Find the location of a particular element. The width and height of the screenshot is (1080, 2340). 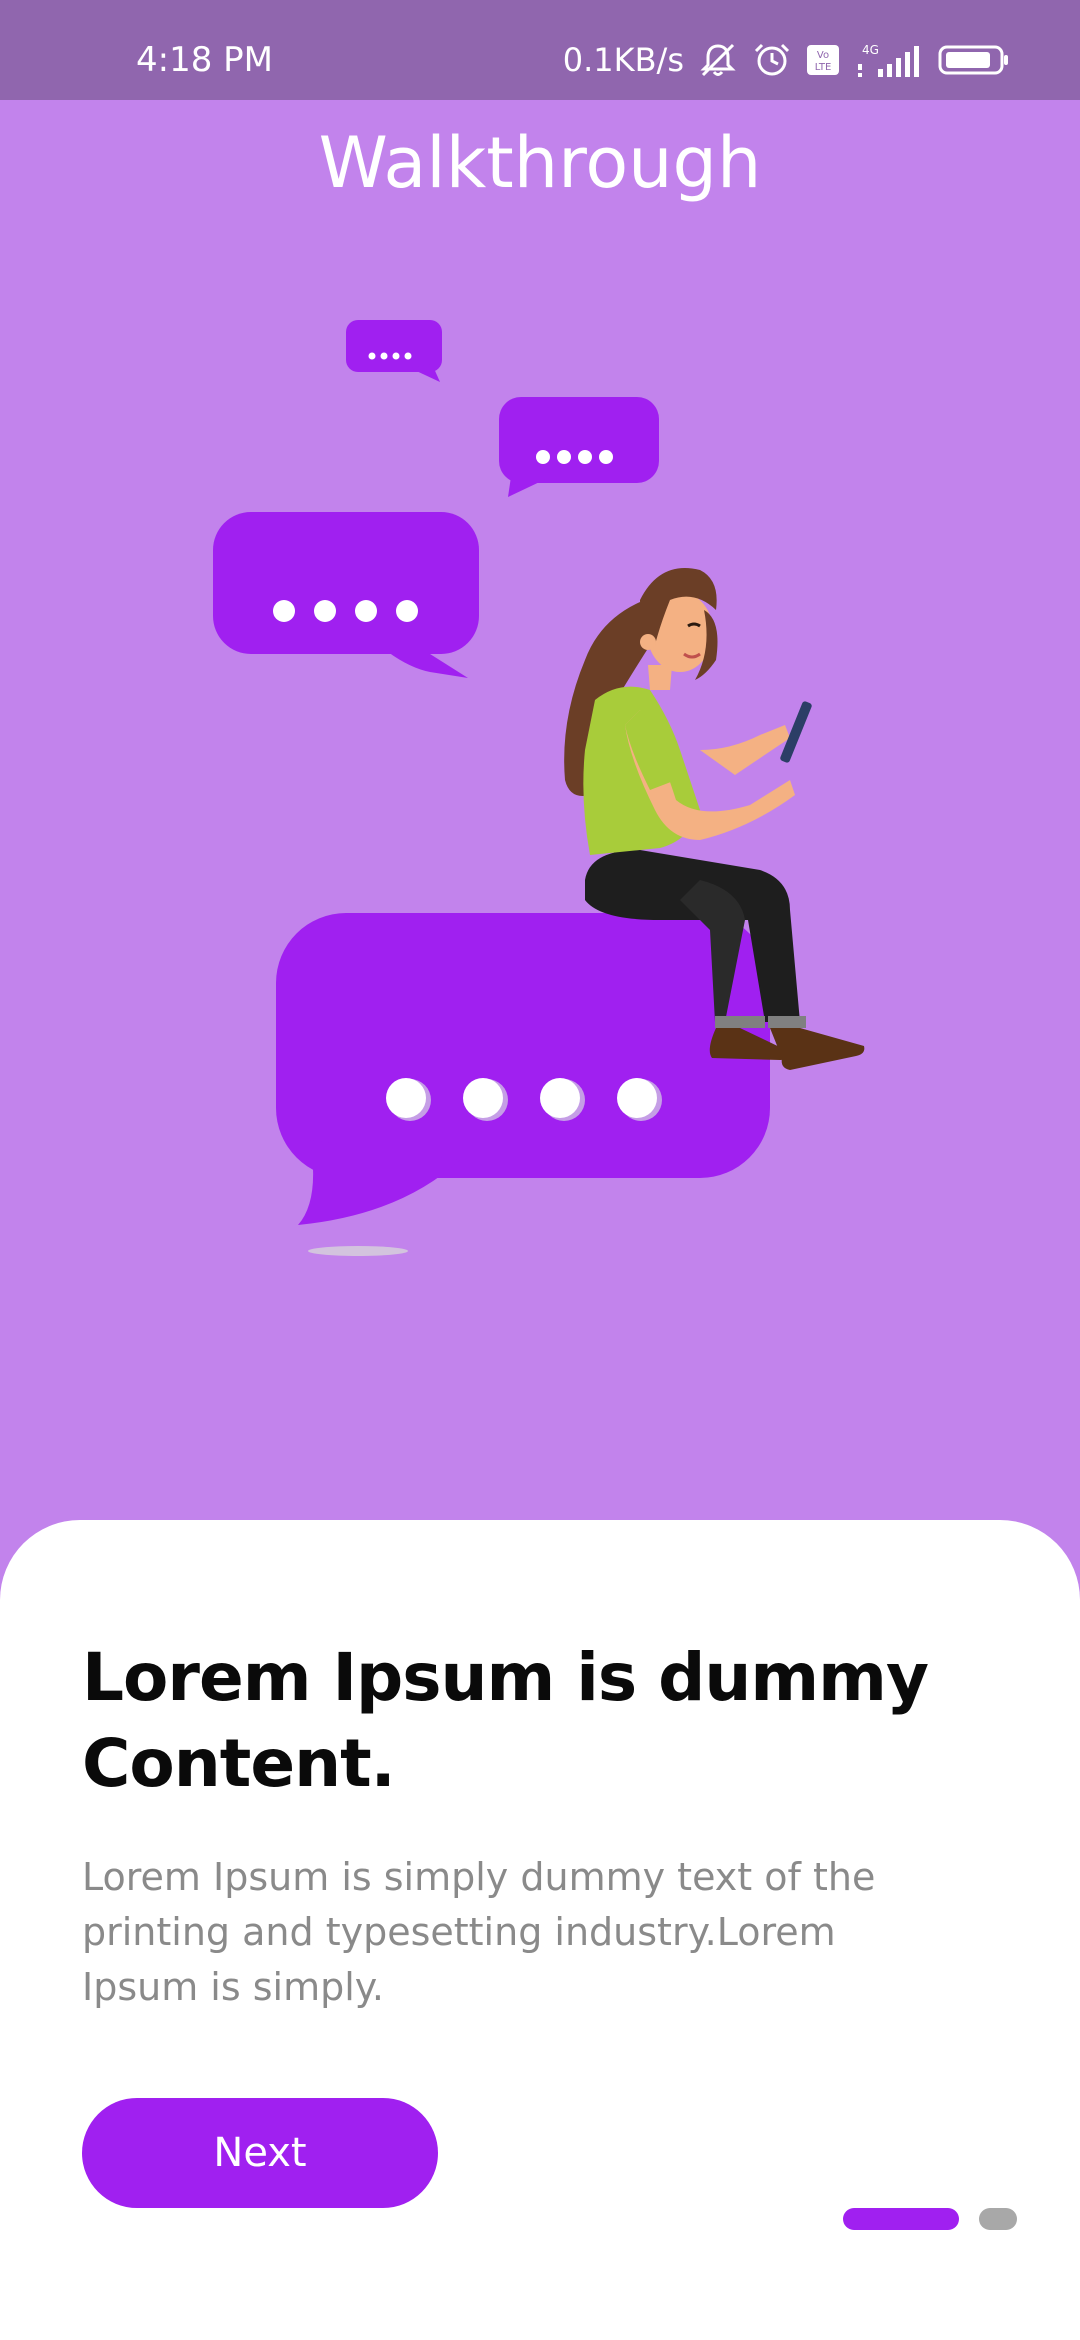

status-time: 4:18 PM is located at coordinates (204, 60).